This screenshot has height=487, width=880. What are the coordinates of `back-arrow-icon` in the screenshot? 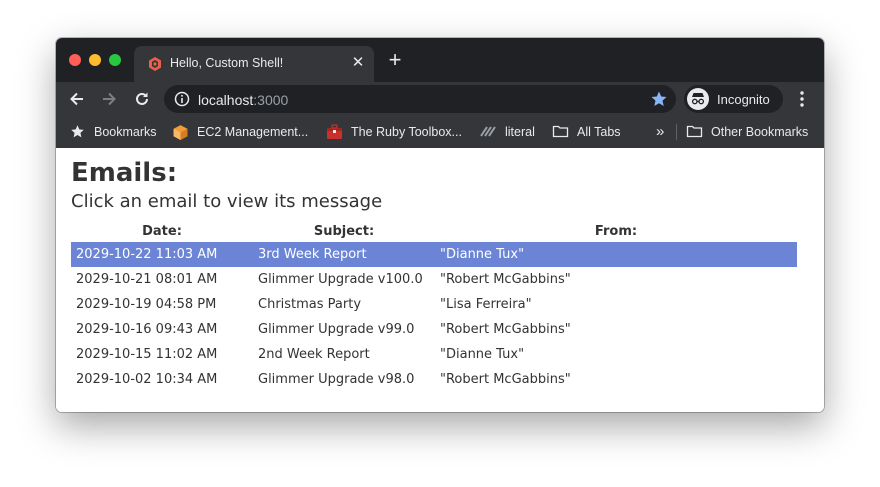 It's located at (77, 99).